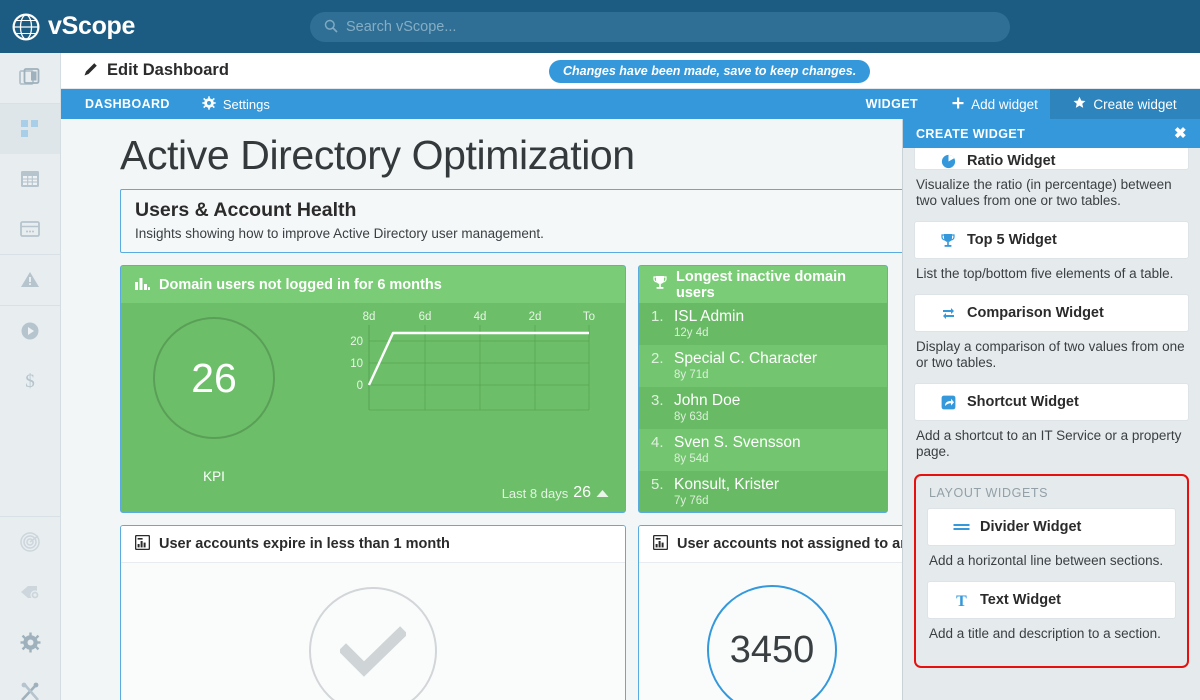 This screenshot has height=700, width=1200. I want to click on top5-rank: 1., so click(657, 316).